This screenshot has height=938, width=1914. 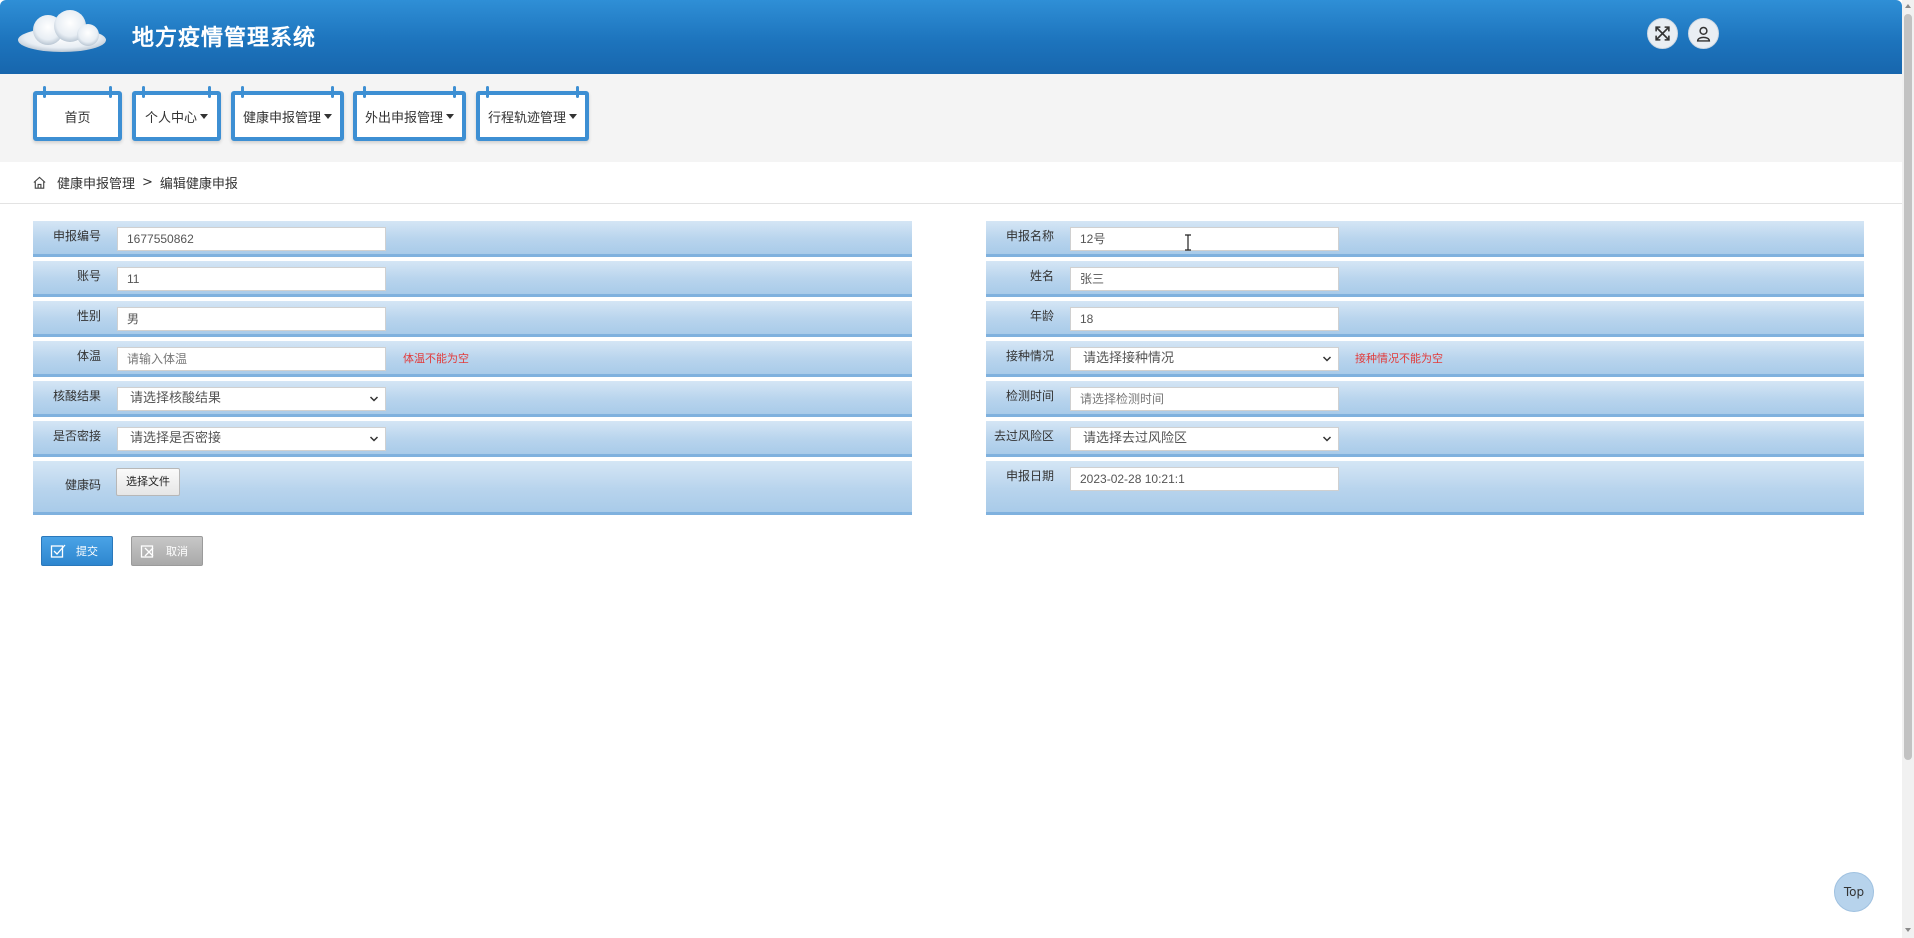 What do you see at coordinates (1425, 439) in the screenshot?
I see `form-row-risk-area: 去过风险区 请选择去过风险区` at bounding box center [1425, 439].